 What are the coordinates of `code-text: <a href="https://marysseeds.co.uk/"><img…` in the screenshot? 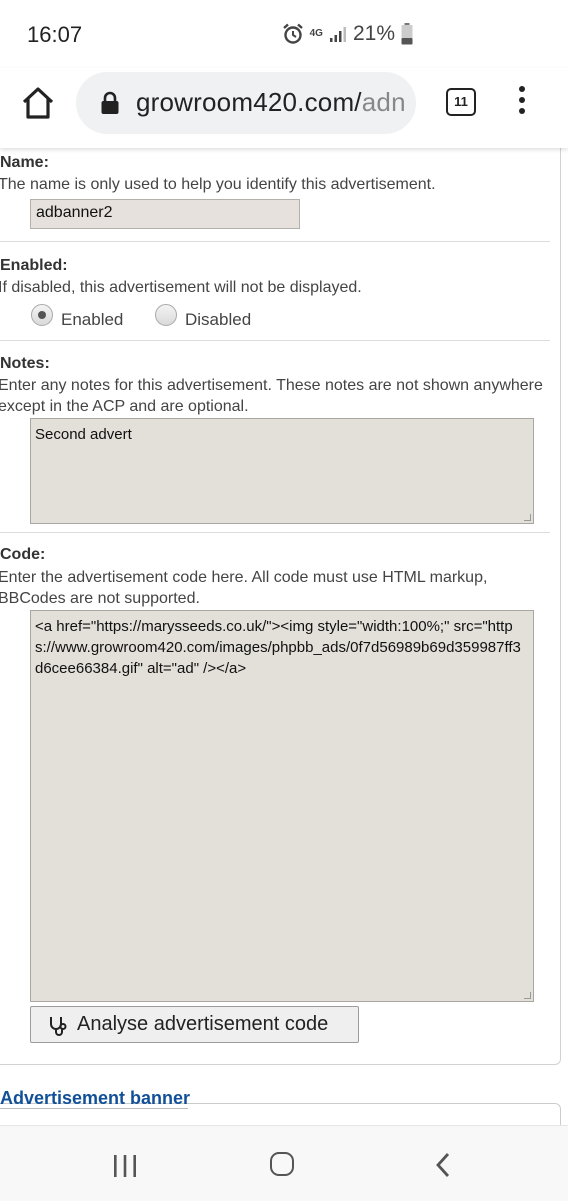 It's located at (278, 647).